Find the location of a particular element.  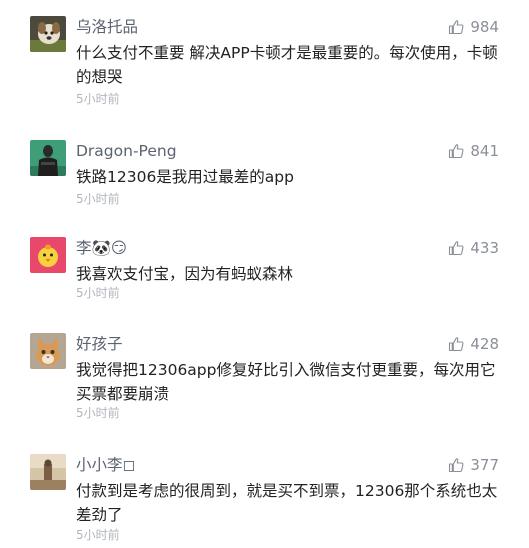

like-count: 377 is located at coordinates (484, 465).